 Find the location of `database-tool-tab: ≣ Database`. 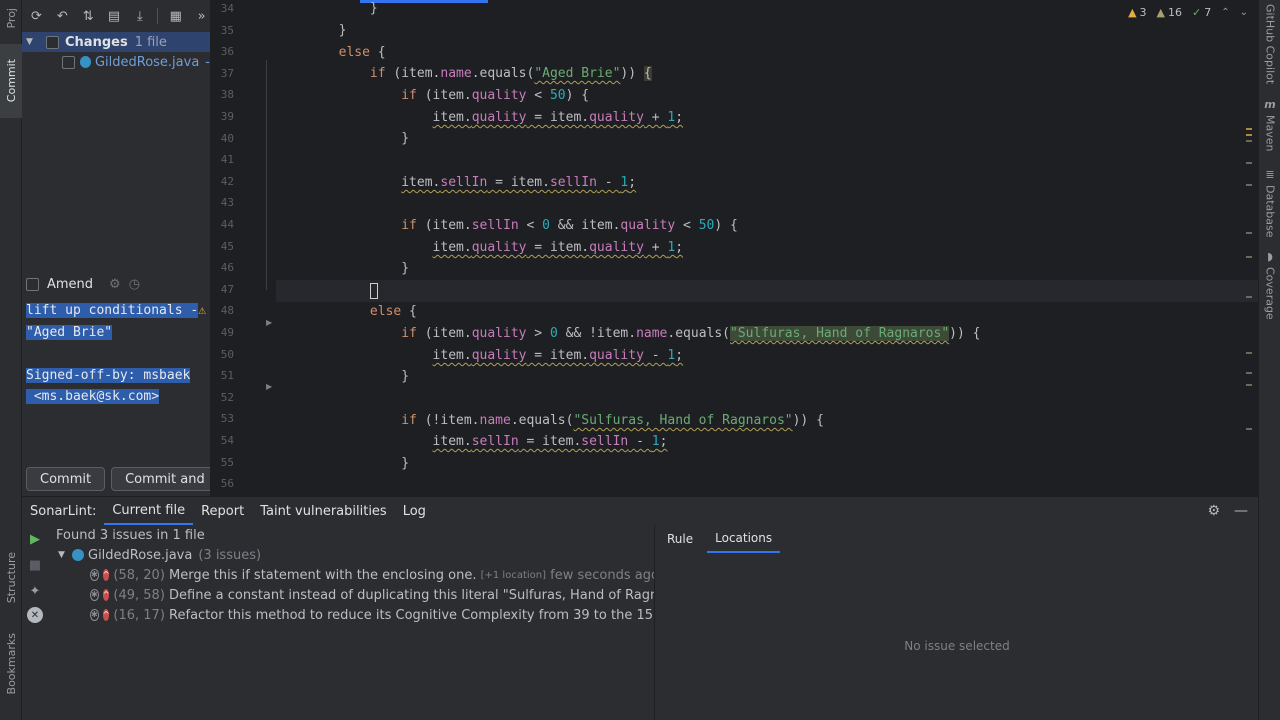

database-tool-tab: ≣ Database is located at coordinates (1269, 203).